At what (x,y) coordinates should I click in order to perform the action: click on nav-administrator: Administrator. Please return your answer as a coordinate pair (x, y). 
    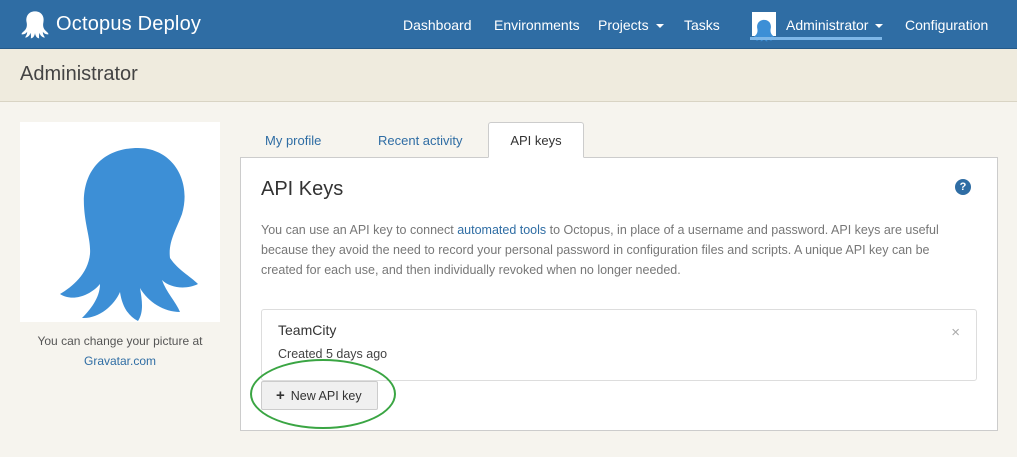
    Looking at the image, I should click on (818, 24).